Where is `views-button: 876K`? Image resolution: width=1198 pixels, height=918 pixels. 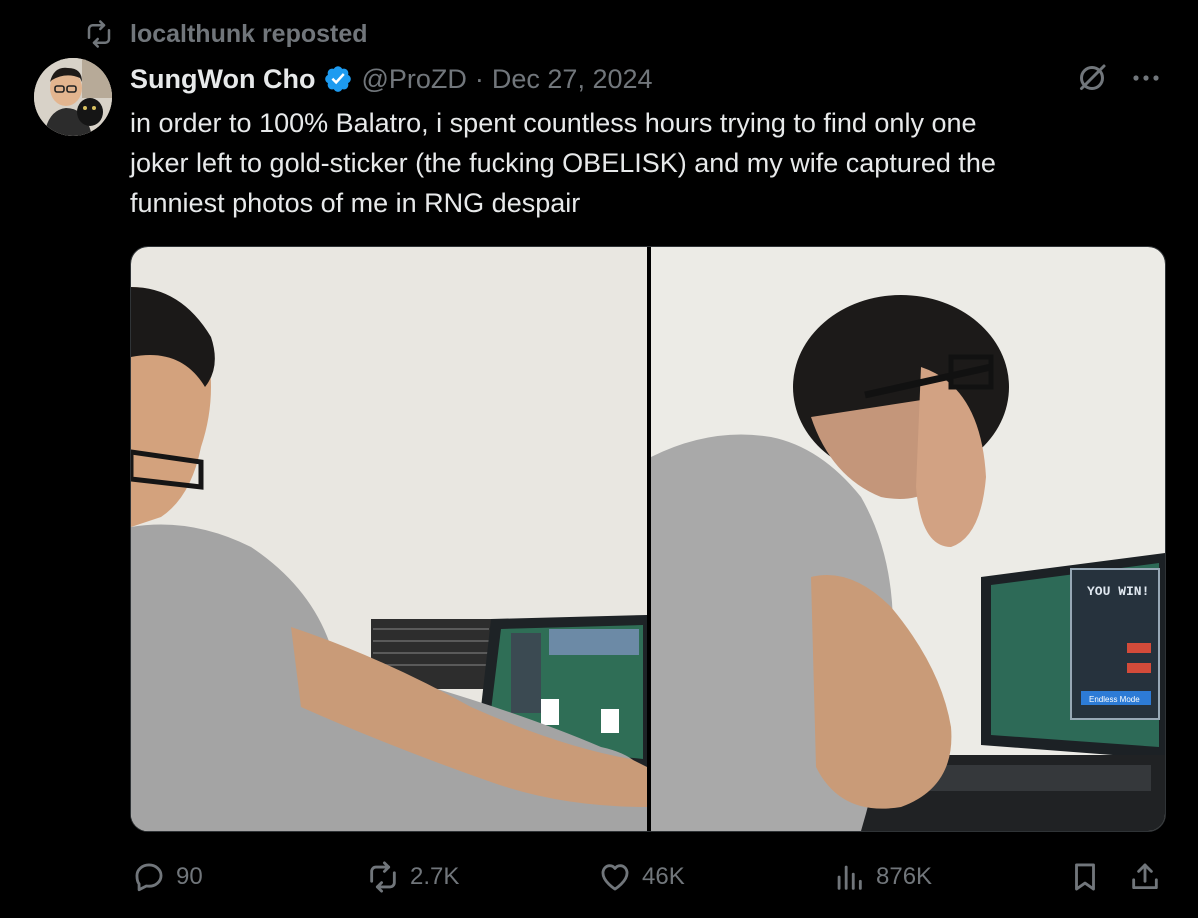
views-button: 876K is located at coordinates (882, 877).